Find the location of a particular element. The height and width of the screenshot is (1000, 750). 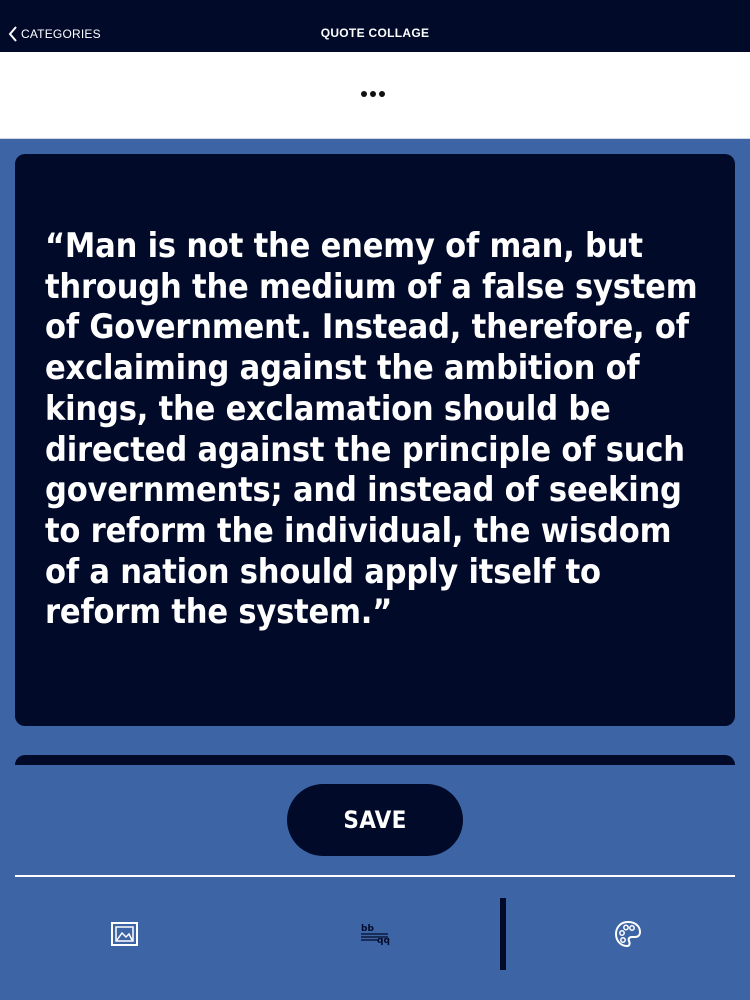

nav-bar: CATEGORIES QUOTE COLLAGE is located at coordinates (375, 26).